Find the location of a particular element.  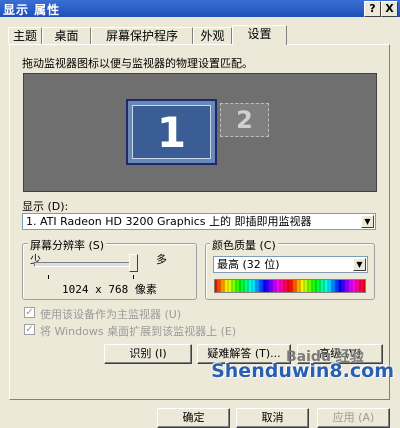

help-button: ? is located at coordinates (372, 9).